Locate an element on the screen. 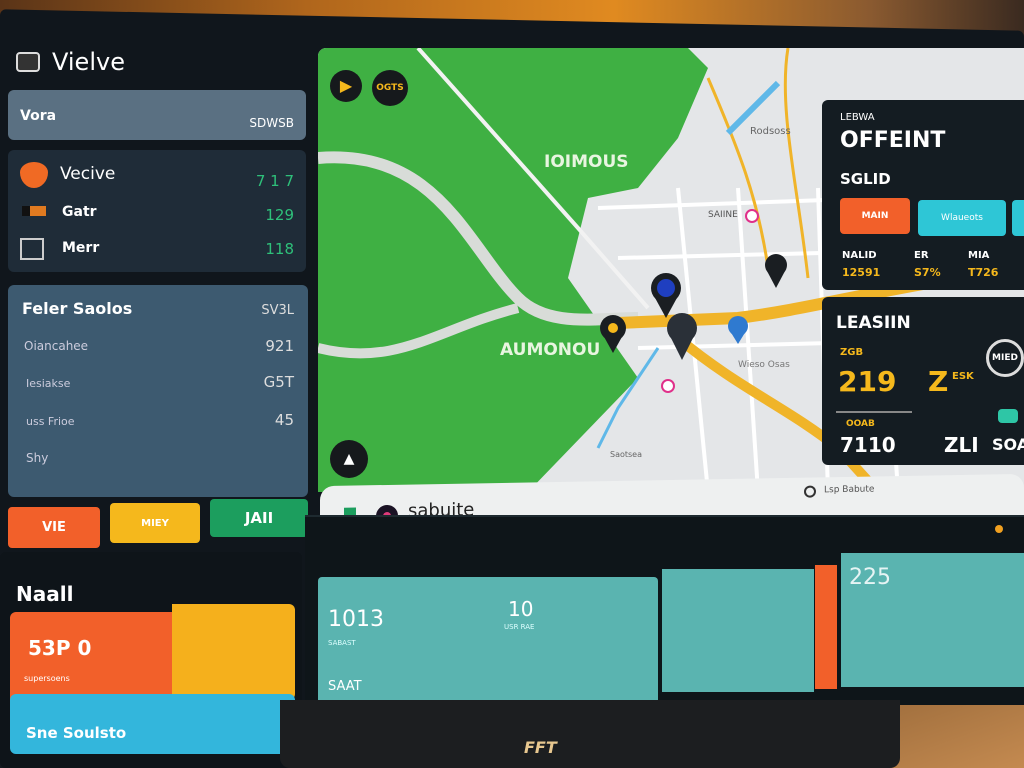  map-label: Wieso Osas is located at coordinates (764, 365).